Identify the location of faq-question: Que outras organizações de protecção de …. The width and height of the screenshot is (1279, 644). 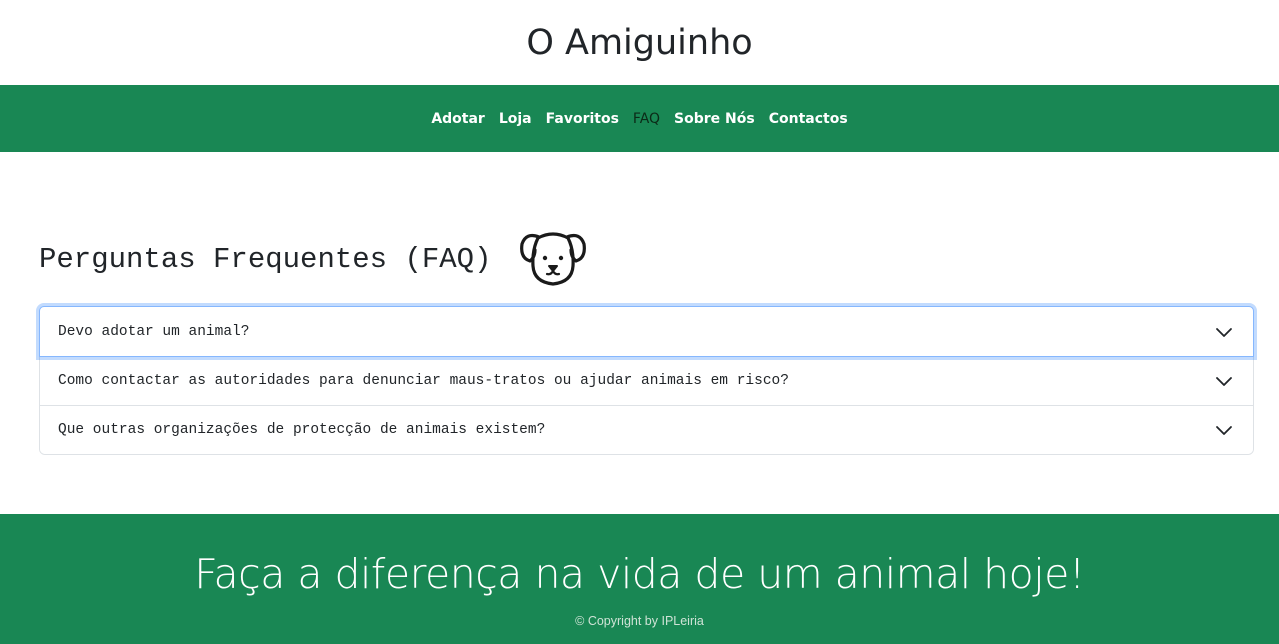
(302, 430).